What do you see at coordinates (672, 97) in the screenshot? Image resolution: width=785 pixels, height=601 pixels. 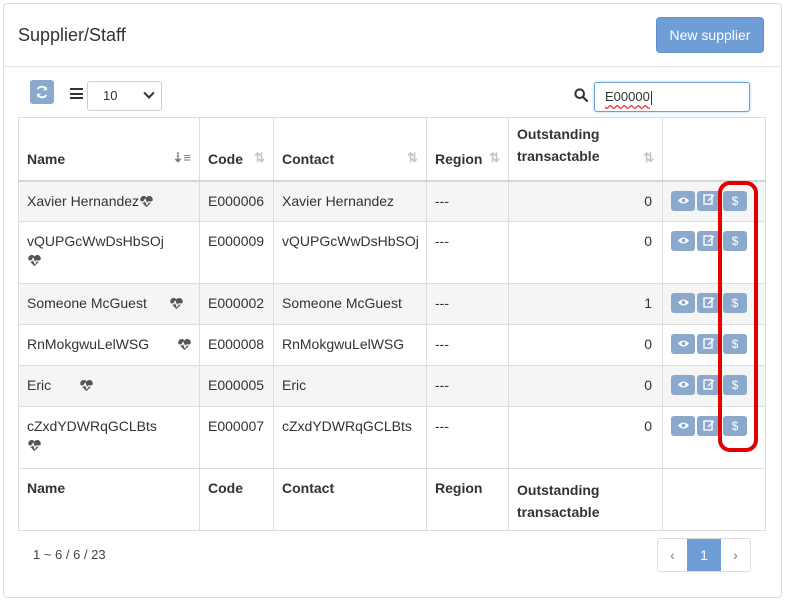 I see `search-input: E00000` at bounding box center [672, 97].